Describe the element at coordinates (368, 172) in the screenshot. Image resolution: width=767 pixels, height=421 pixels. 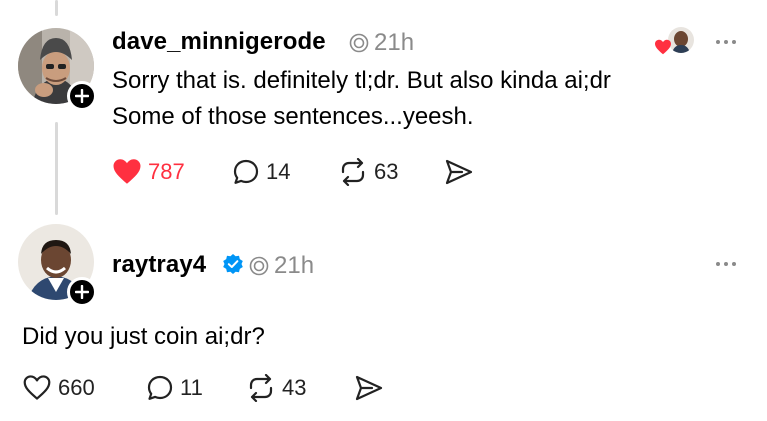
I see `repost-button: 63` at that location.